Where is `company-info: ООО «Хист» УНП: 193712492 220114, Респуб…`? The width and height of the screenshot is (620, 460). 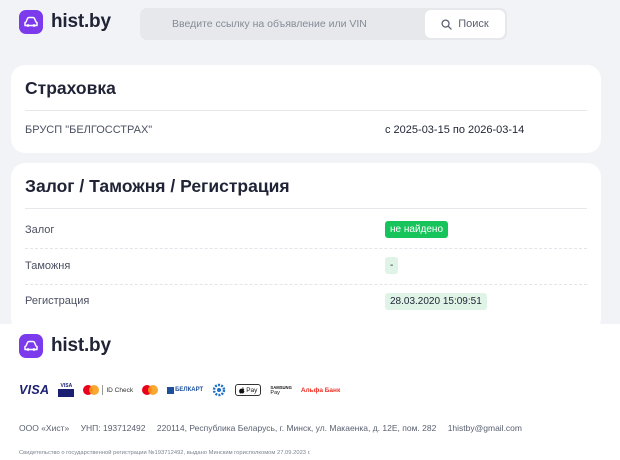
company-info: ООО «Хист» УНП: 193712492 220114, Респуб… is located at coordinates (270, 428).